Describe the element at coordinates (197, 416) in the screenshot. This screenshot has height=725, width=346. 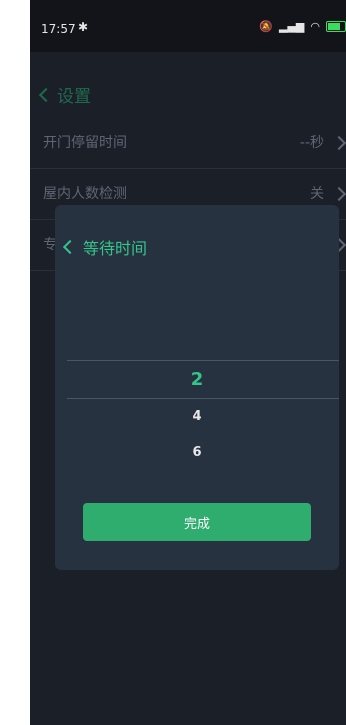
I see `picker-option: 4` at that location.